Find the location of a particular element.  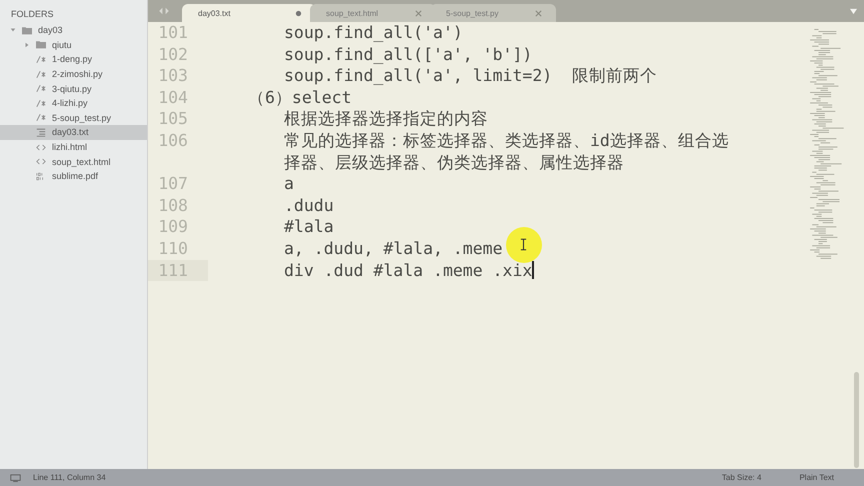

file-tree-item: soup_text.html is located at coordinates (73, 161).